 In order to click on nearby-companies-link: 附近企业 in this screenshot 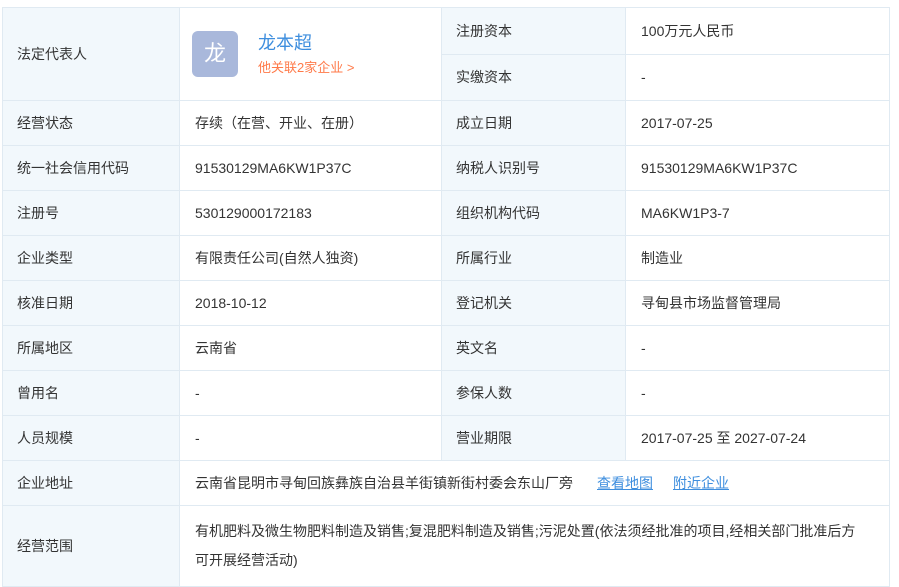, I will do `click(701, 483)`.